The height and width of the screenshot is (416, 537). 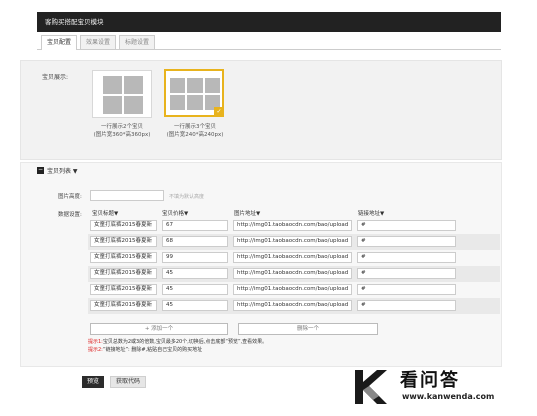 What do you see at coordinates (371, 387) in the screenshot?
I see `watermark-logo-icon` at bounding box center [371, 387].